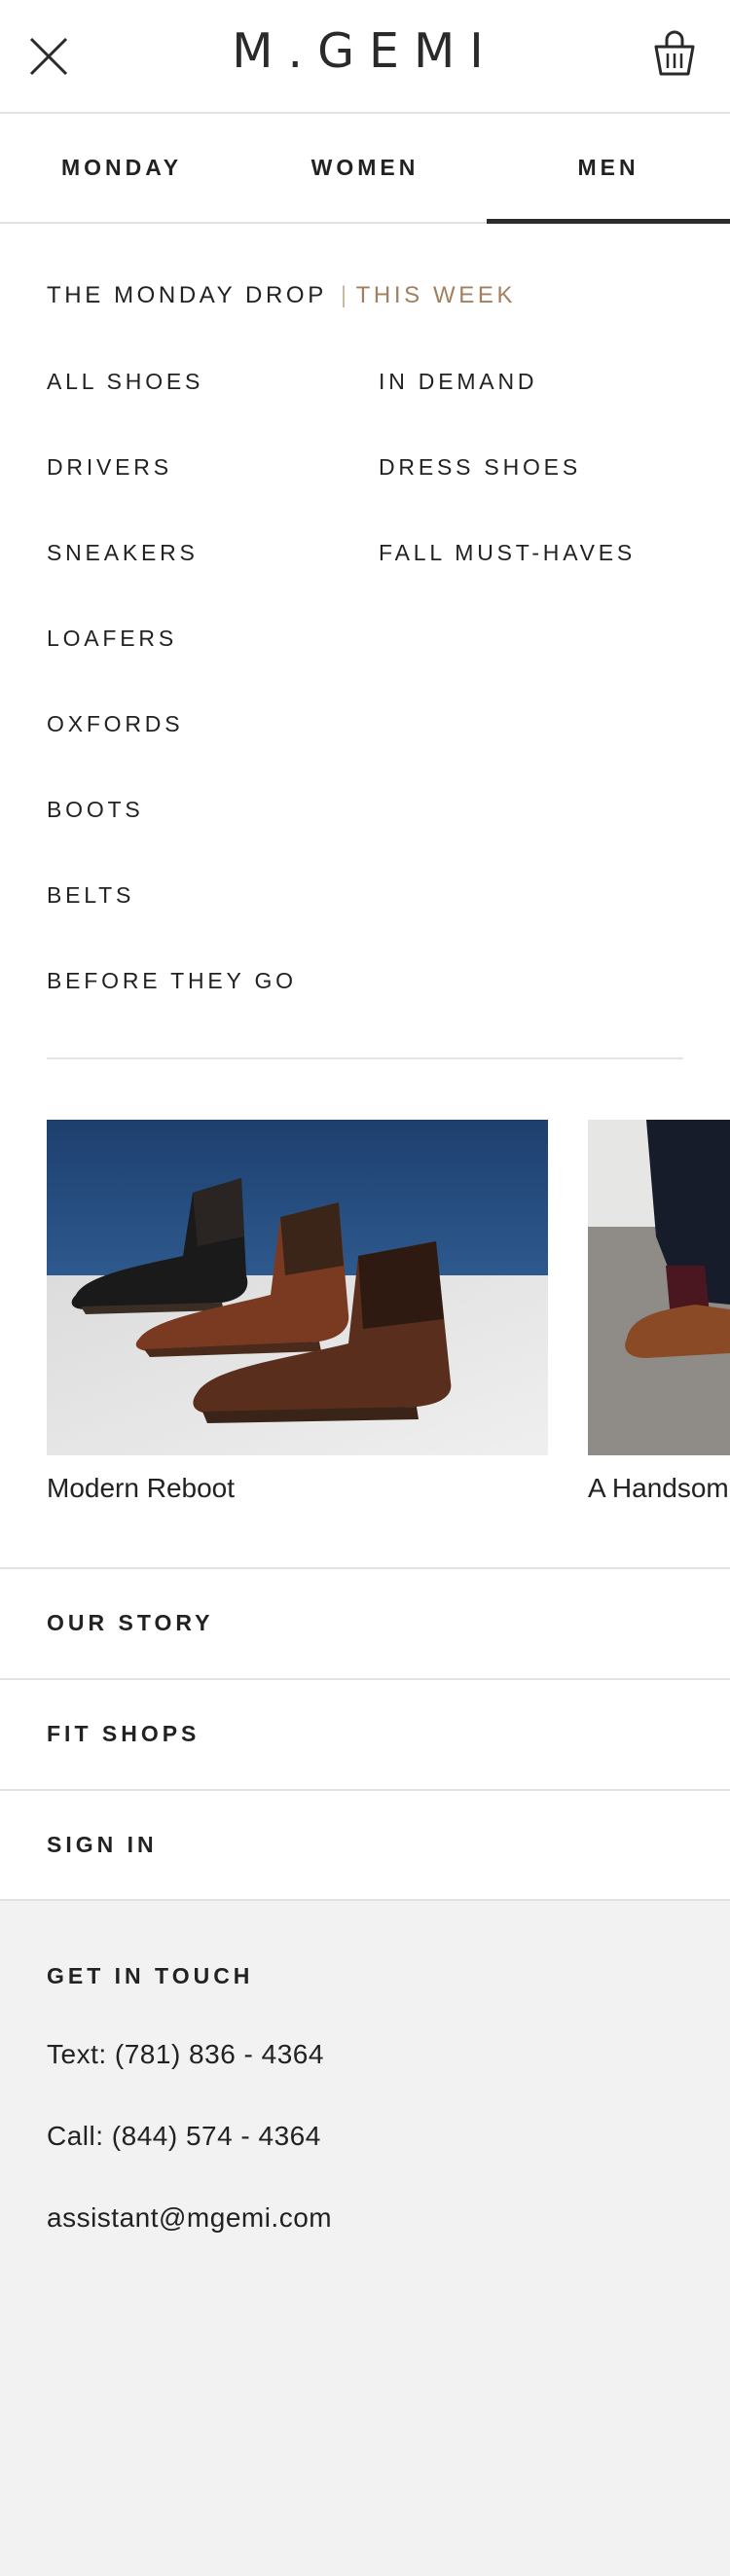 The width and height of the screenshot is (730, 2576). Describe the element at coordinates (365, 1621) in the screenshot. I see `our-story-link: OUR STORY` at that location.